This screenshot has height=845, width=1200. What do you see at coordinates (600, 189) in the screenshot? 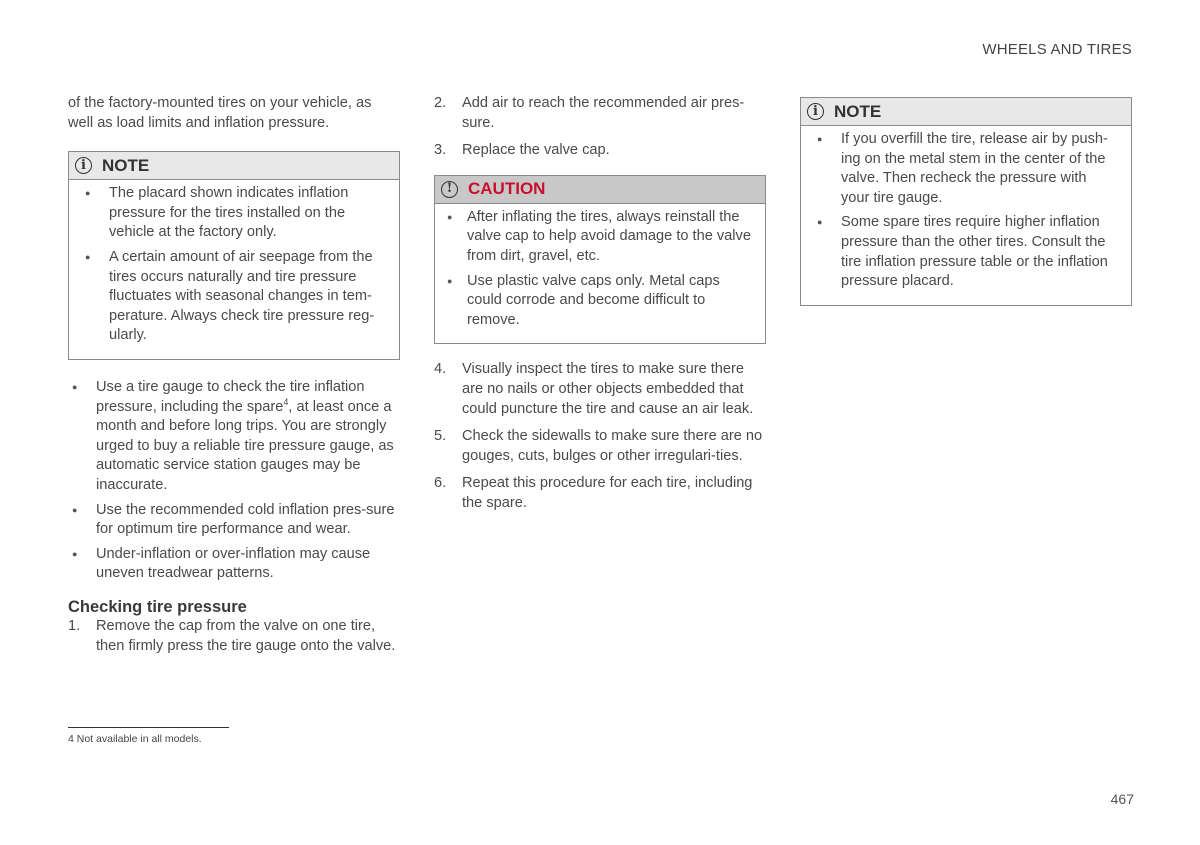
I see `caution-header: ! CAUTION` at bounding box center [600, 189].